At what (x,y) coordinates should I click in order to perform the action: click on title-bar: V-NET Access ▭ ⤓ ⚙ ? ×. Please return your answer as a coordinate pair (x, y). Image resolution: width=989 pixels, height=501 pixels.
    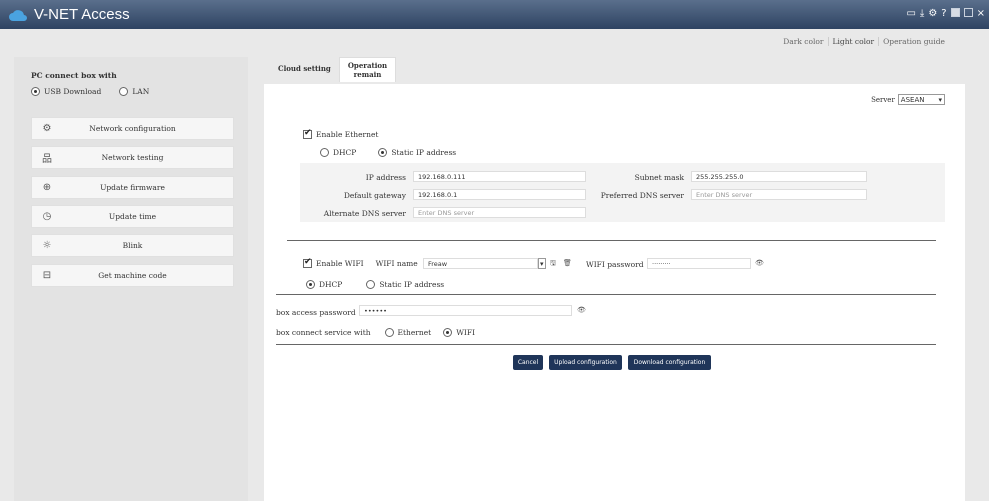
    Looking at the image, I should click on (494, 14).